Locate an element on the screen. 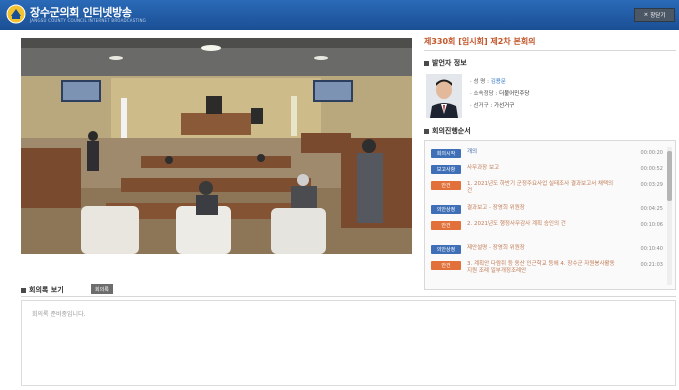 The height and width of the screenshot is (390, 679). close-window-label: 창닫기 is located at coordinates (658, 16).